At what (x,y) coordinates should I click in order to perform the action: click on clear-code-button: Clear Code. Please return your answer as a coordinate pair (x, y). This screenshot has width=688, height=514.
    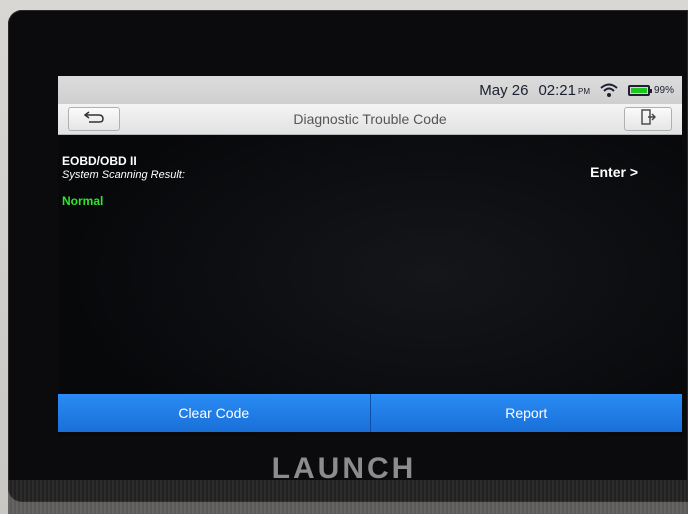
    Looking at the image, I should click on (214, 413).